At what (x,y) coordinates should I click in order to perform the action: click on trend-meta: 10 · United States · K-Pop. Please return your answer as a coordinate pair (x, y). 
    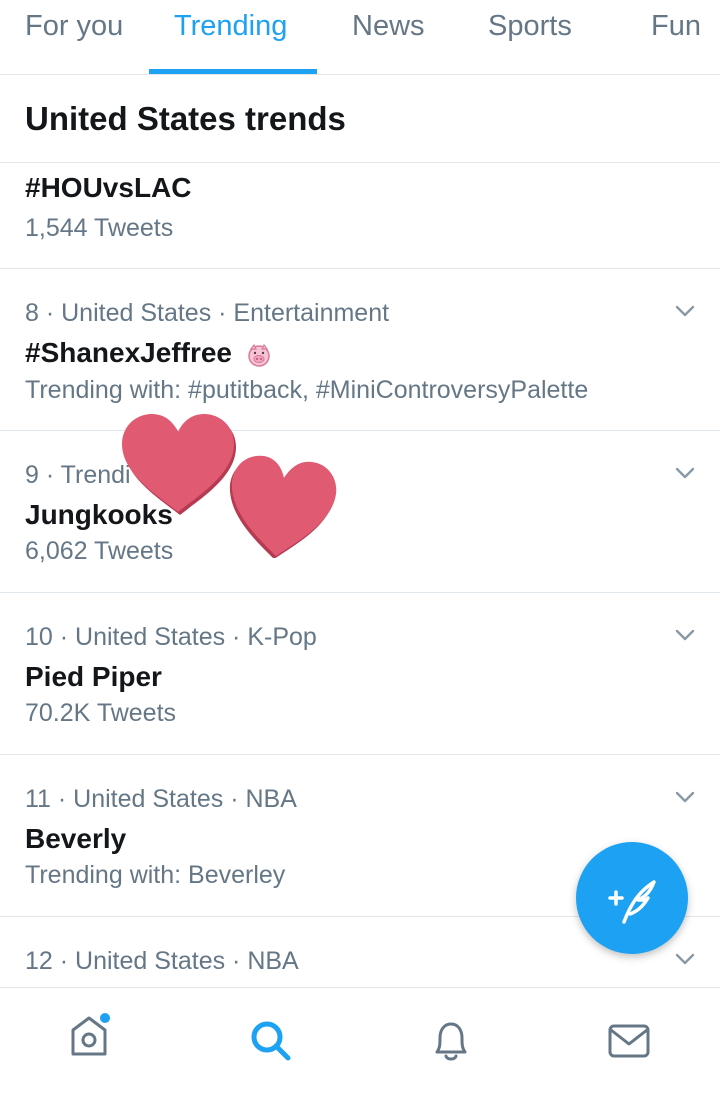
    Looking at the image, I should click on (171, 637).